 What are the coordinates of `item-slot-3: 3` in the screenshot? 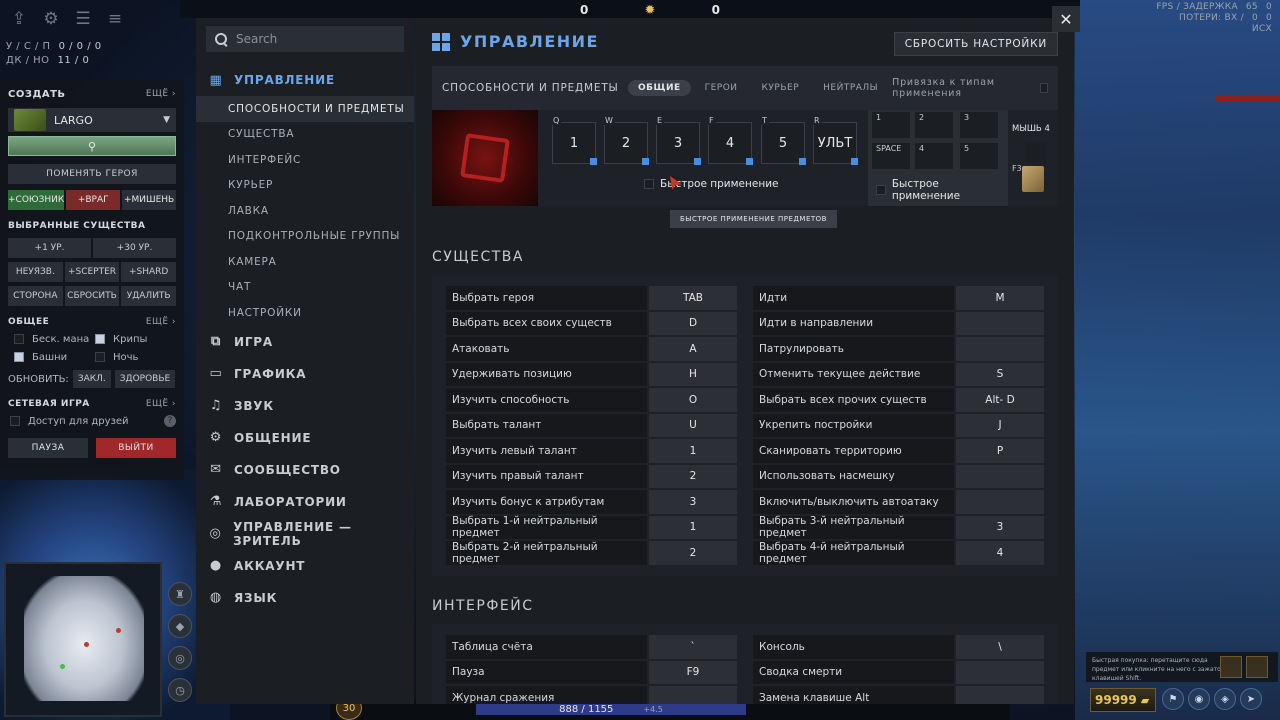 It's located at (979, 125).